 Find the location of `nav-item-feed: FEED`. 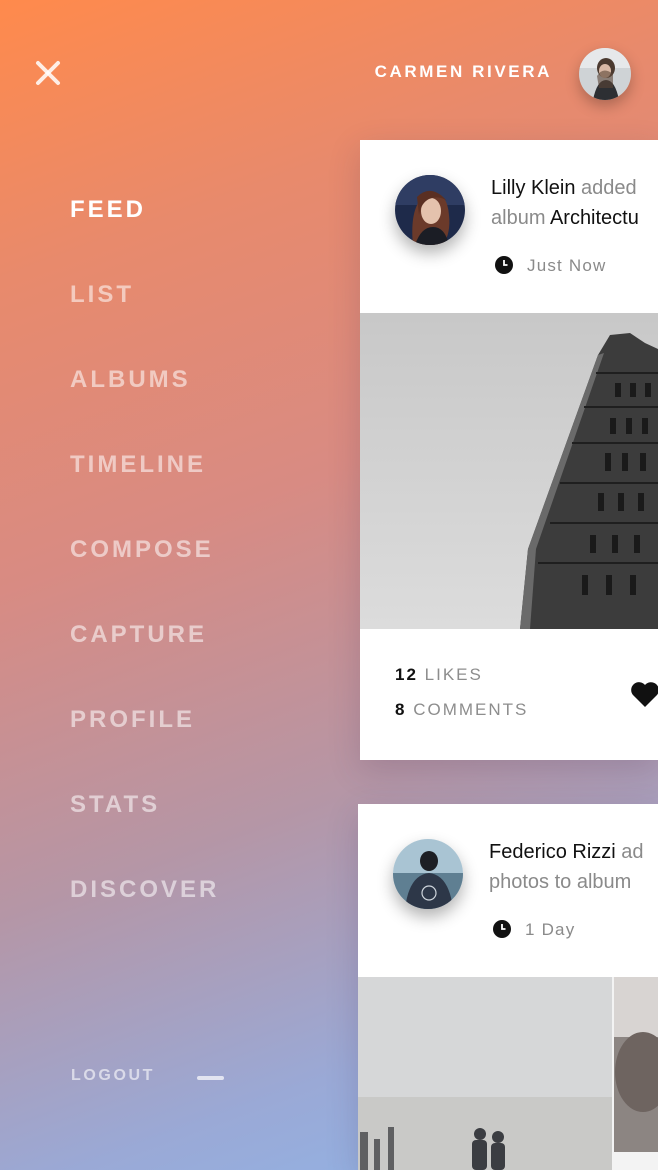

nav-item-feed: FEED is located at coordinates (108, 210).